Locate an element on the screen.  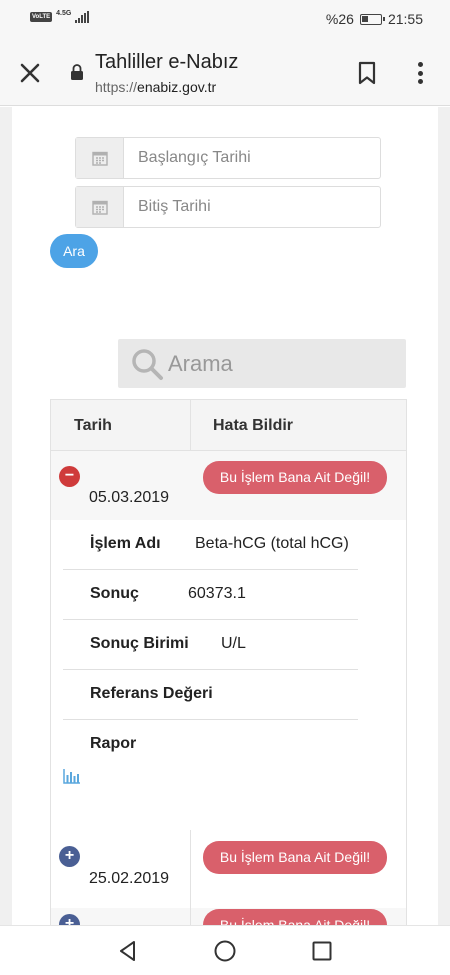
detail-row: İşlem Adı Beta-hCG (total hCG) is located at coordinates (210, 545).